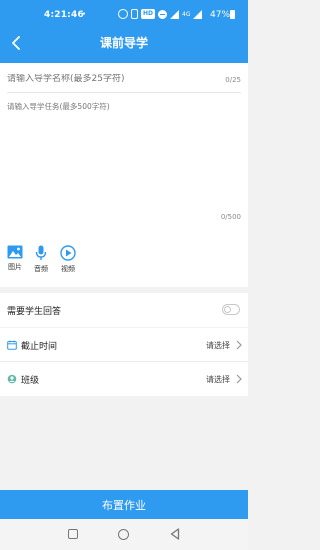  Describe the element at coordinates (134, 14) in the screenshot. I see `vibrate-icon` at that location.